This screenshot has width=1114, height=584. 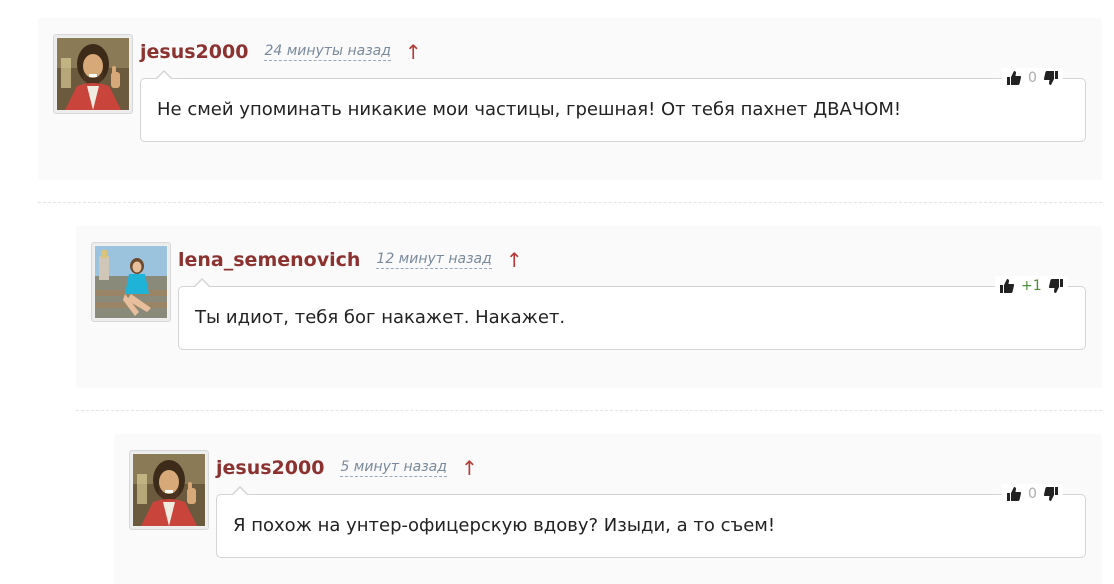 I want to click on comment-meta: jesus2000 24 минуты назад ↑, so click(x=281, y=52).